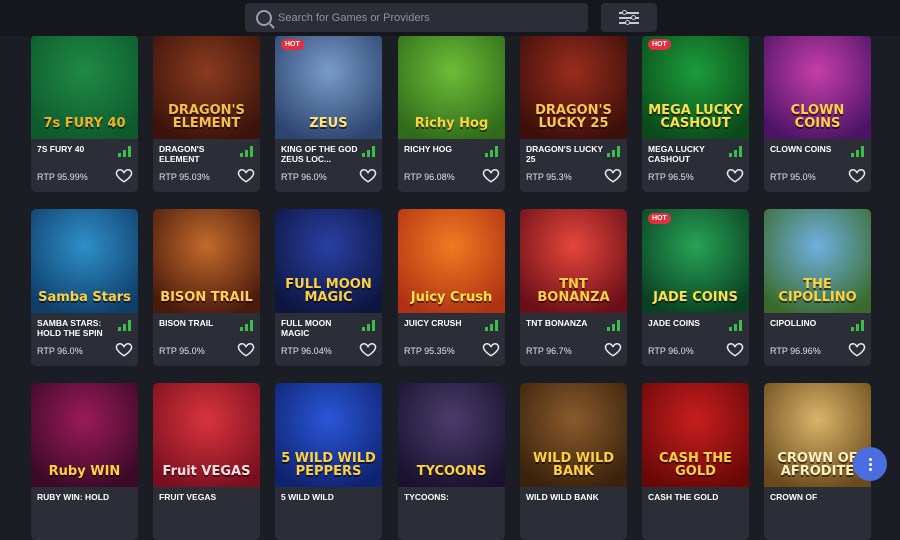 The width and height of the screenshot is (900, 540). I want to click on game-rtp: RTP 96.08%, so click(429, 177).